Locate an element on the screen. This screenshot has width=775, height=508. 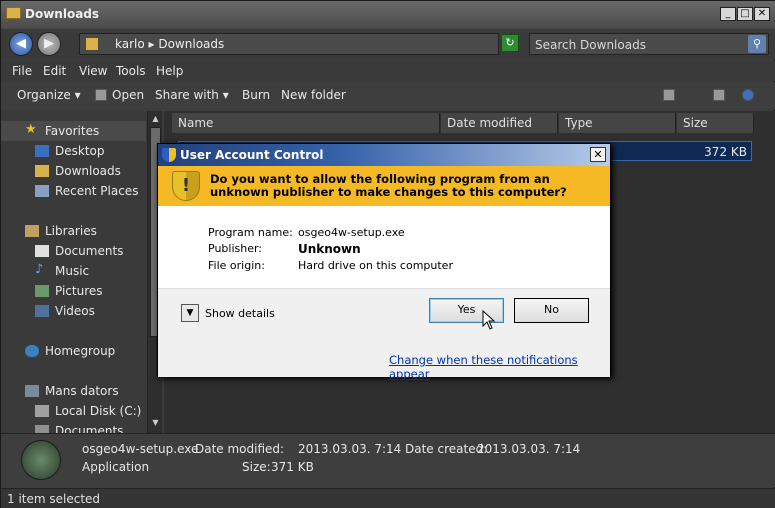
chevron-down-icon: ▼ is located at coordinates (190, 313).